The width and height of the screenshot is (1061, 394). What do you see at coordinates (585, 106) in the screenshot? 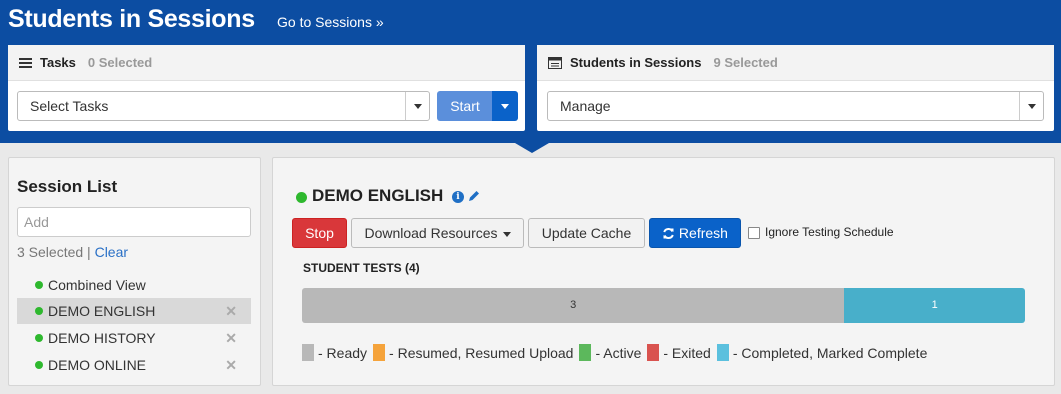
I see `manage-value: Manage` at bounding box center [585, 106].